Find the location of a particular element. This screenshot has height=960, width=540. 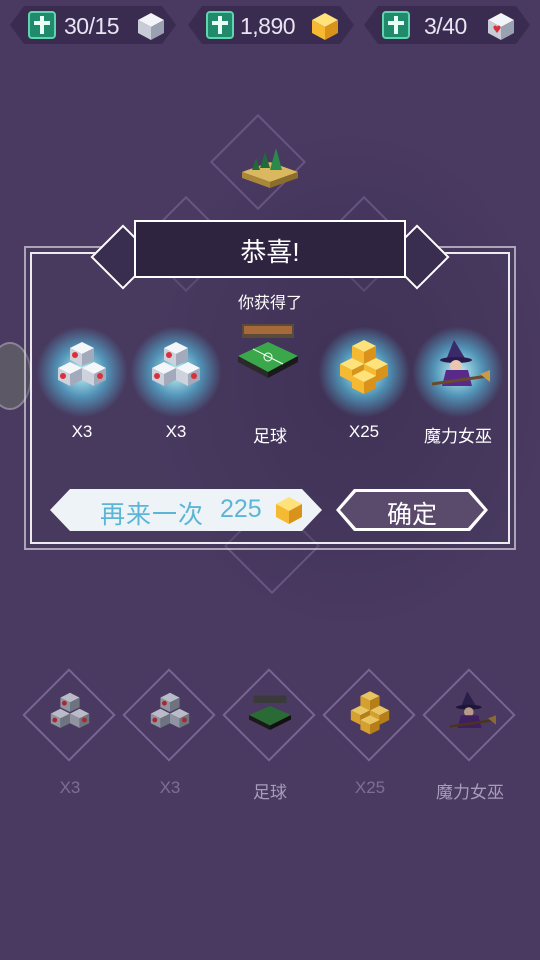

play-again-button: 再来一次 225 is located at coordinates (186, 510).